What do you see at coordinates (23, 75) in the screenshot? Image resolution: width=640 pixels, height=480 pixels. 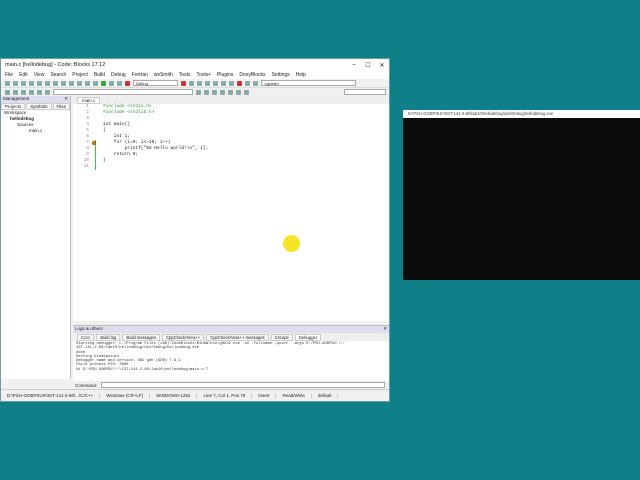 I see `menu-edit: Edit` at bounding box center [23, 75].